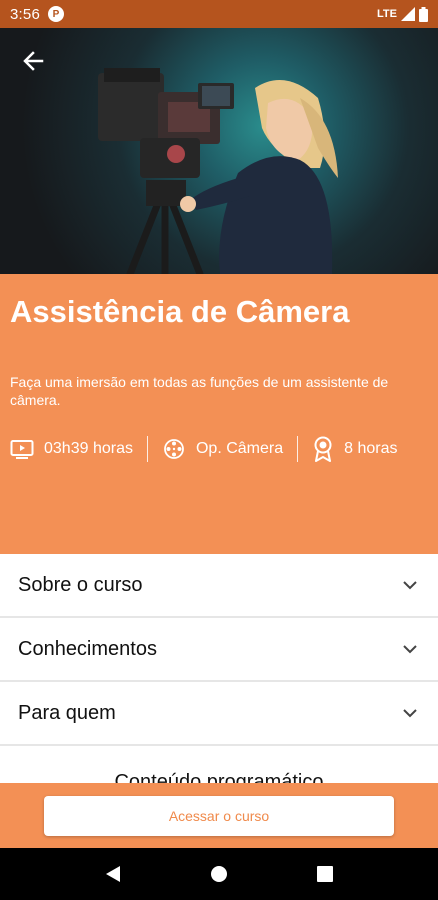 This screenshot has height=900, width=438. What do you see at coordinates (423, 14) in the screenshot?
I see `battery-icon` at bounding box center [423, 14].